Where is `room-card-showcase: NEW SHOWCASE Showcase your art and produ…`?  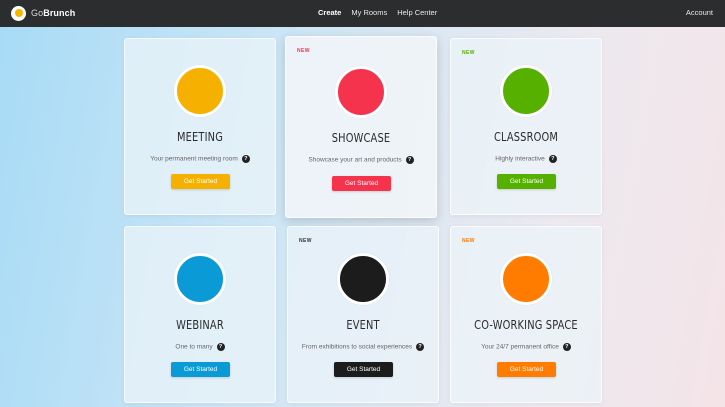 room-card-showcase: NEW SHOWCASE Showcase your art and produ… is located at coordinates (361, 127).